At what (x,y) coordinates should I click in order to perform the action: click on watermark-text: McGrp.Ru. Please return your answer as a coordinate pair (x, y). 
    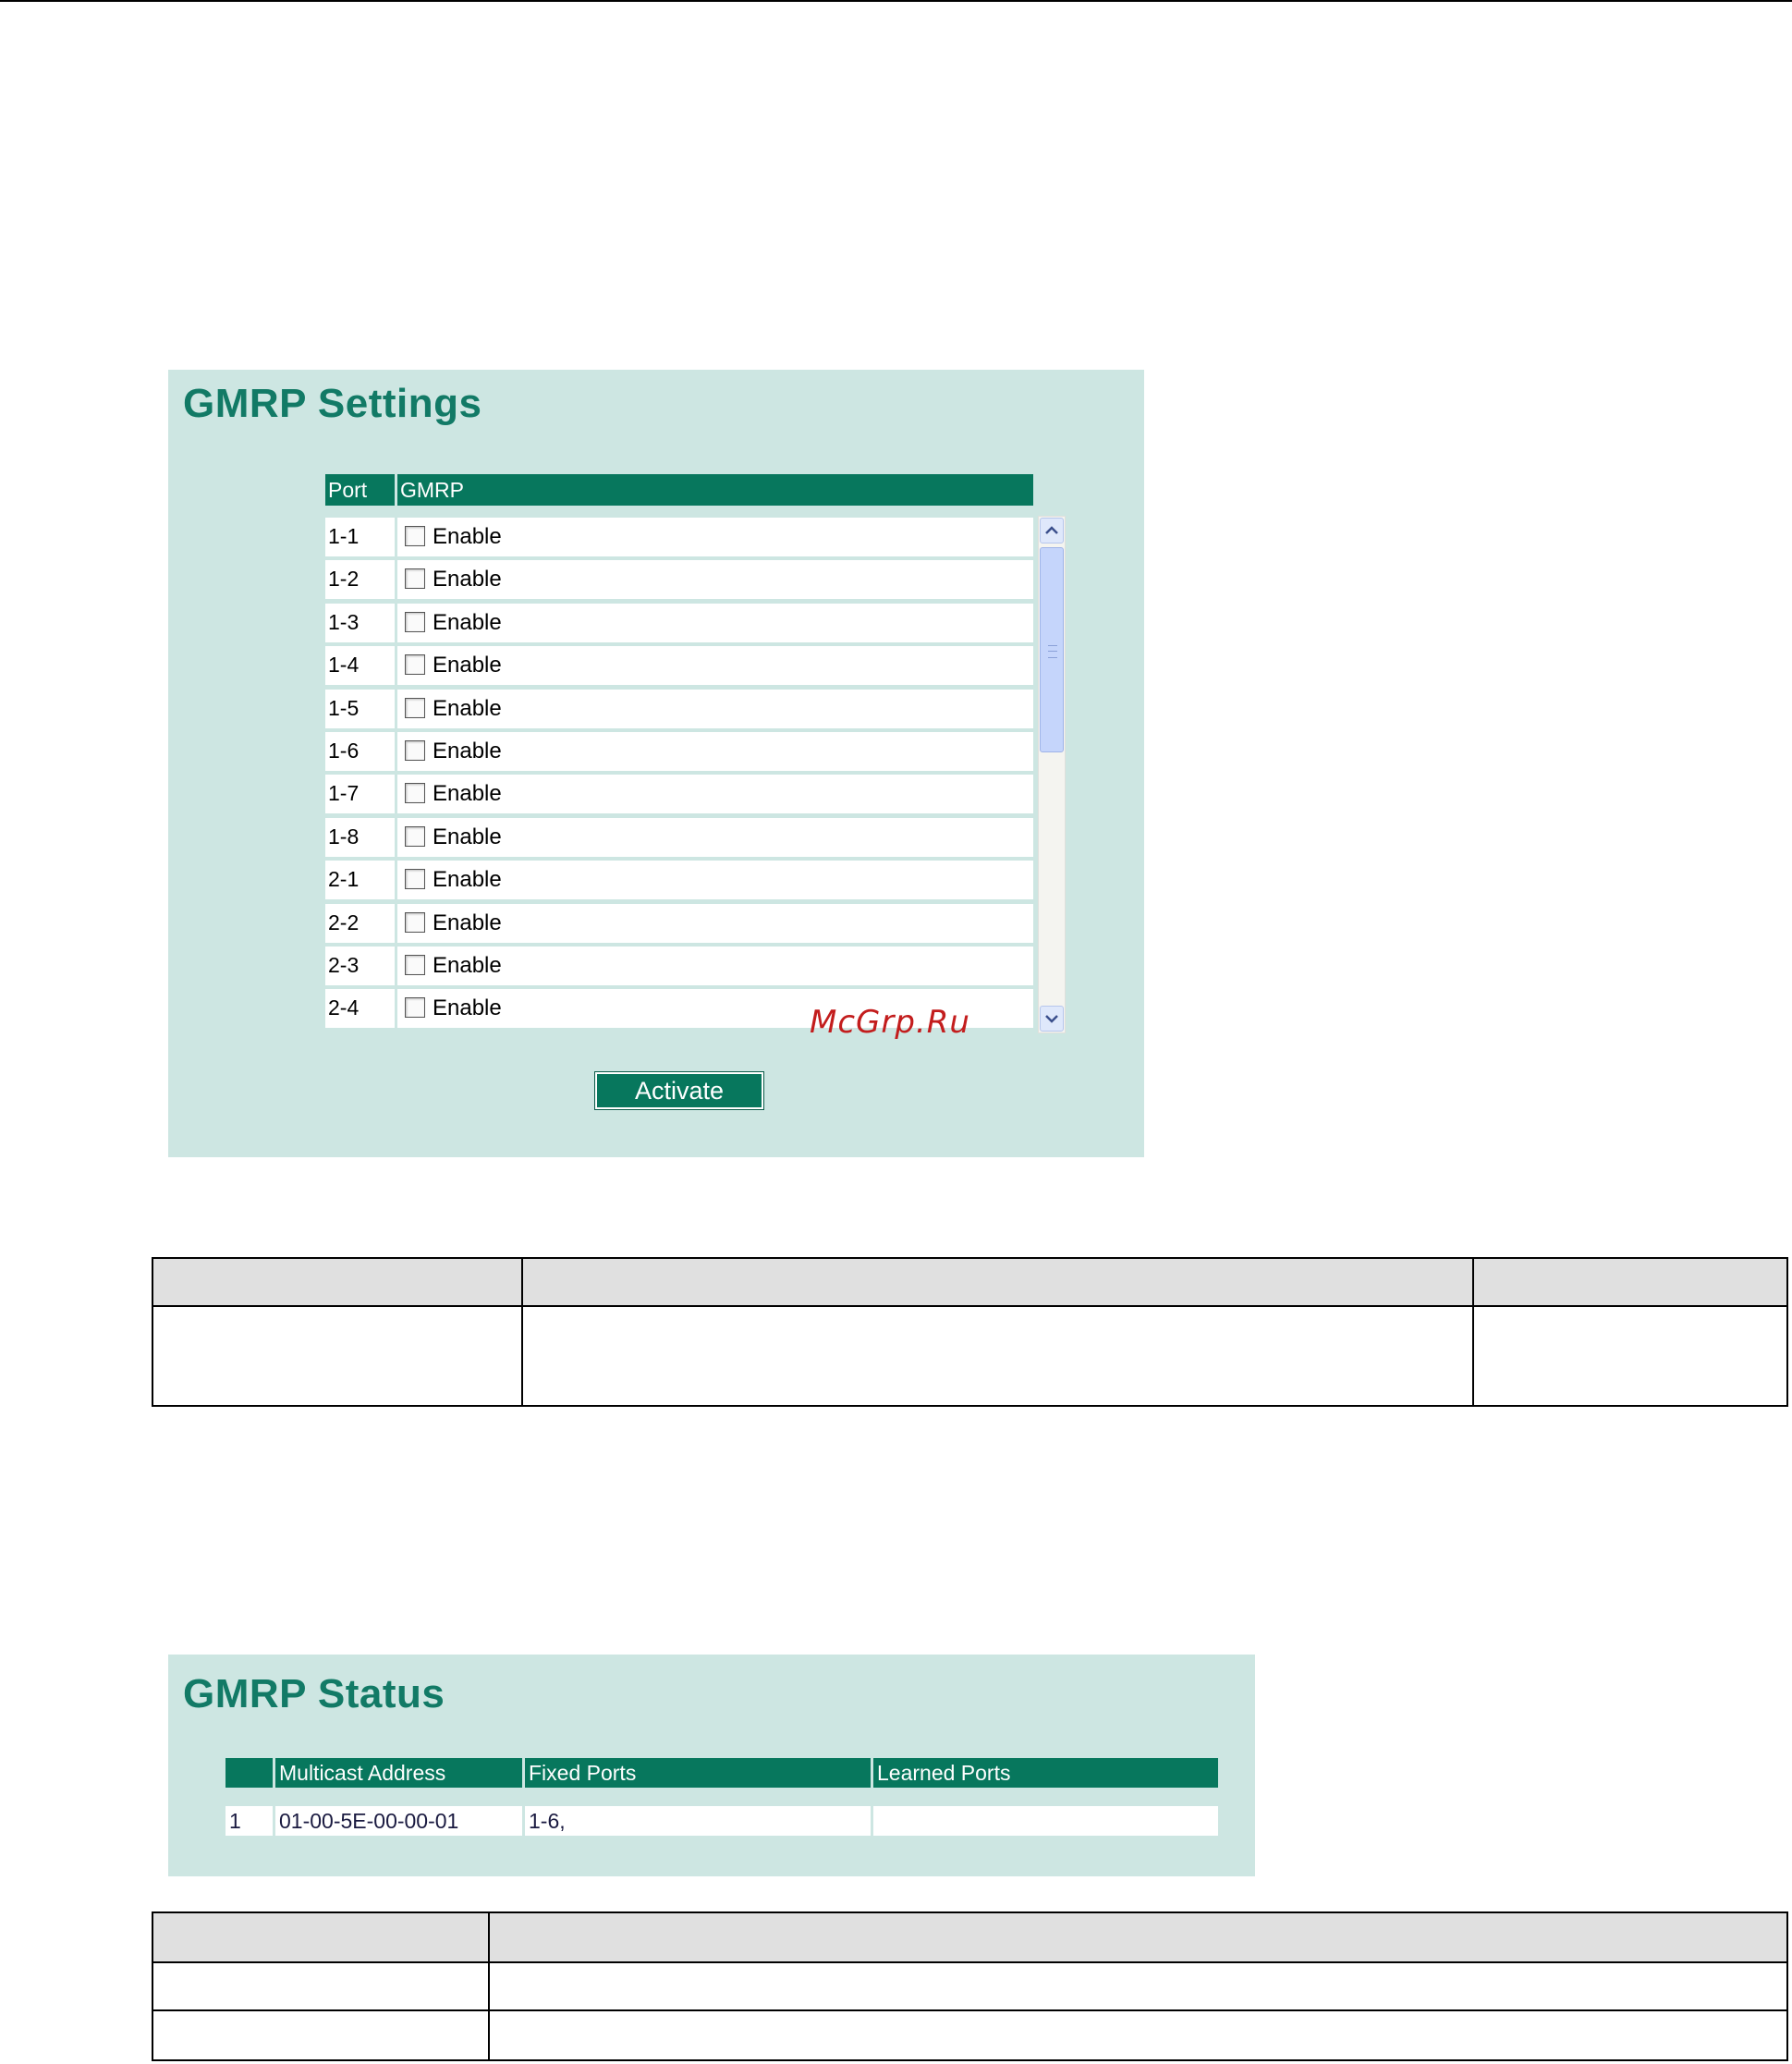
    Looking at the image, I should click on (890, 1023).